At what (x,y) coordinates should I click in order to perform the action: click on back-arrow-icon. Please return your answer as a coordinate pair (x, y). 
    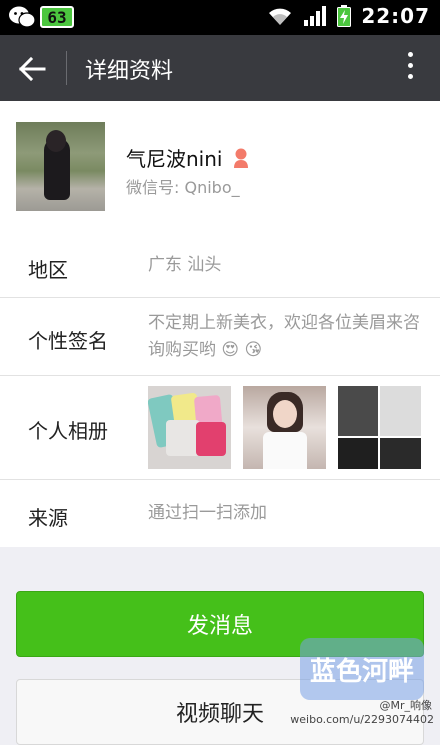
    Looking at the image, I should click on (32, 69).